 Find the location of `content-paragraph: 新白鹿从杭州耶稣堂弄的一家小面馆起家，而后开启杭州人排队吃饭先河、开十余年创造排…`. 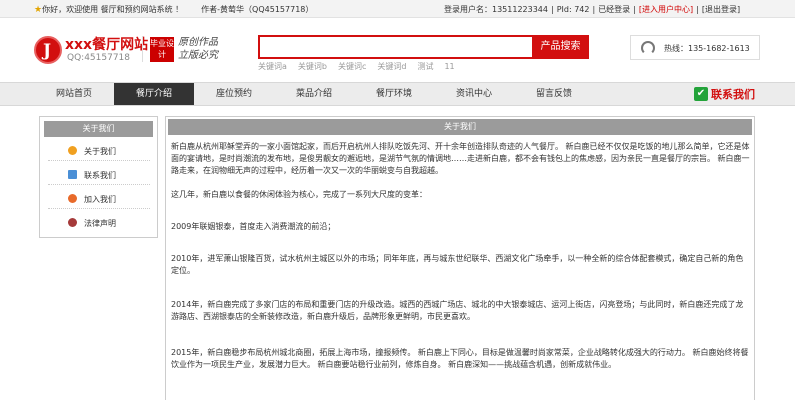

content-paragraph: 新白鹿从杭州耶稣堂弄的一家小面馆起家，而后开启杭州人排队吃饭先河、开十余年创造排… is located at coordinates (460, 158).